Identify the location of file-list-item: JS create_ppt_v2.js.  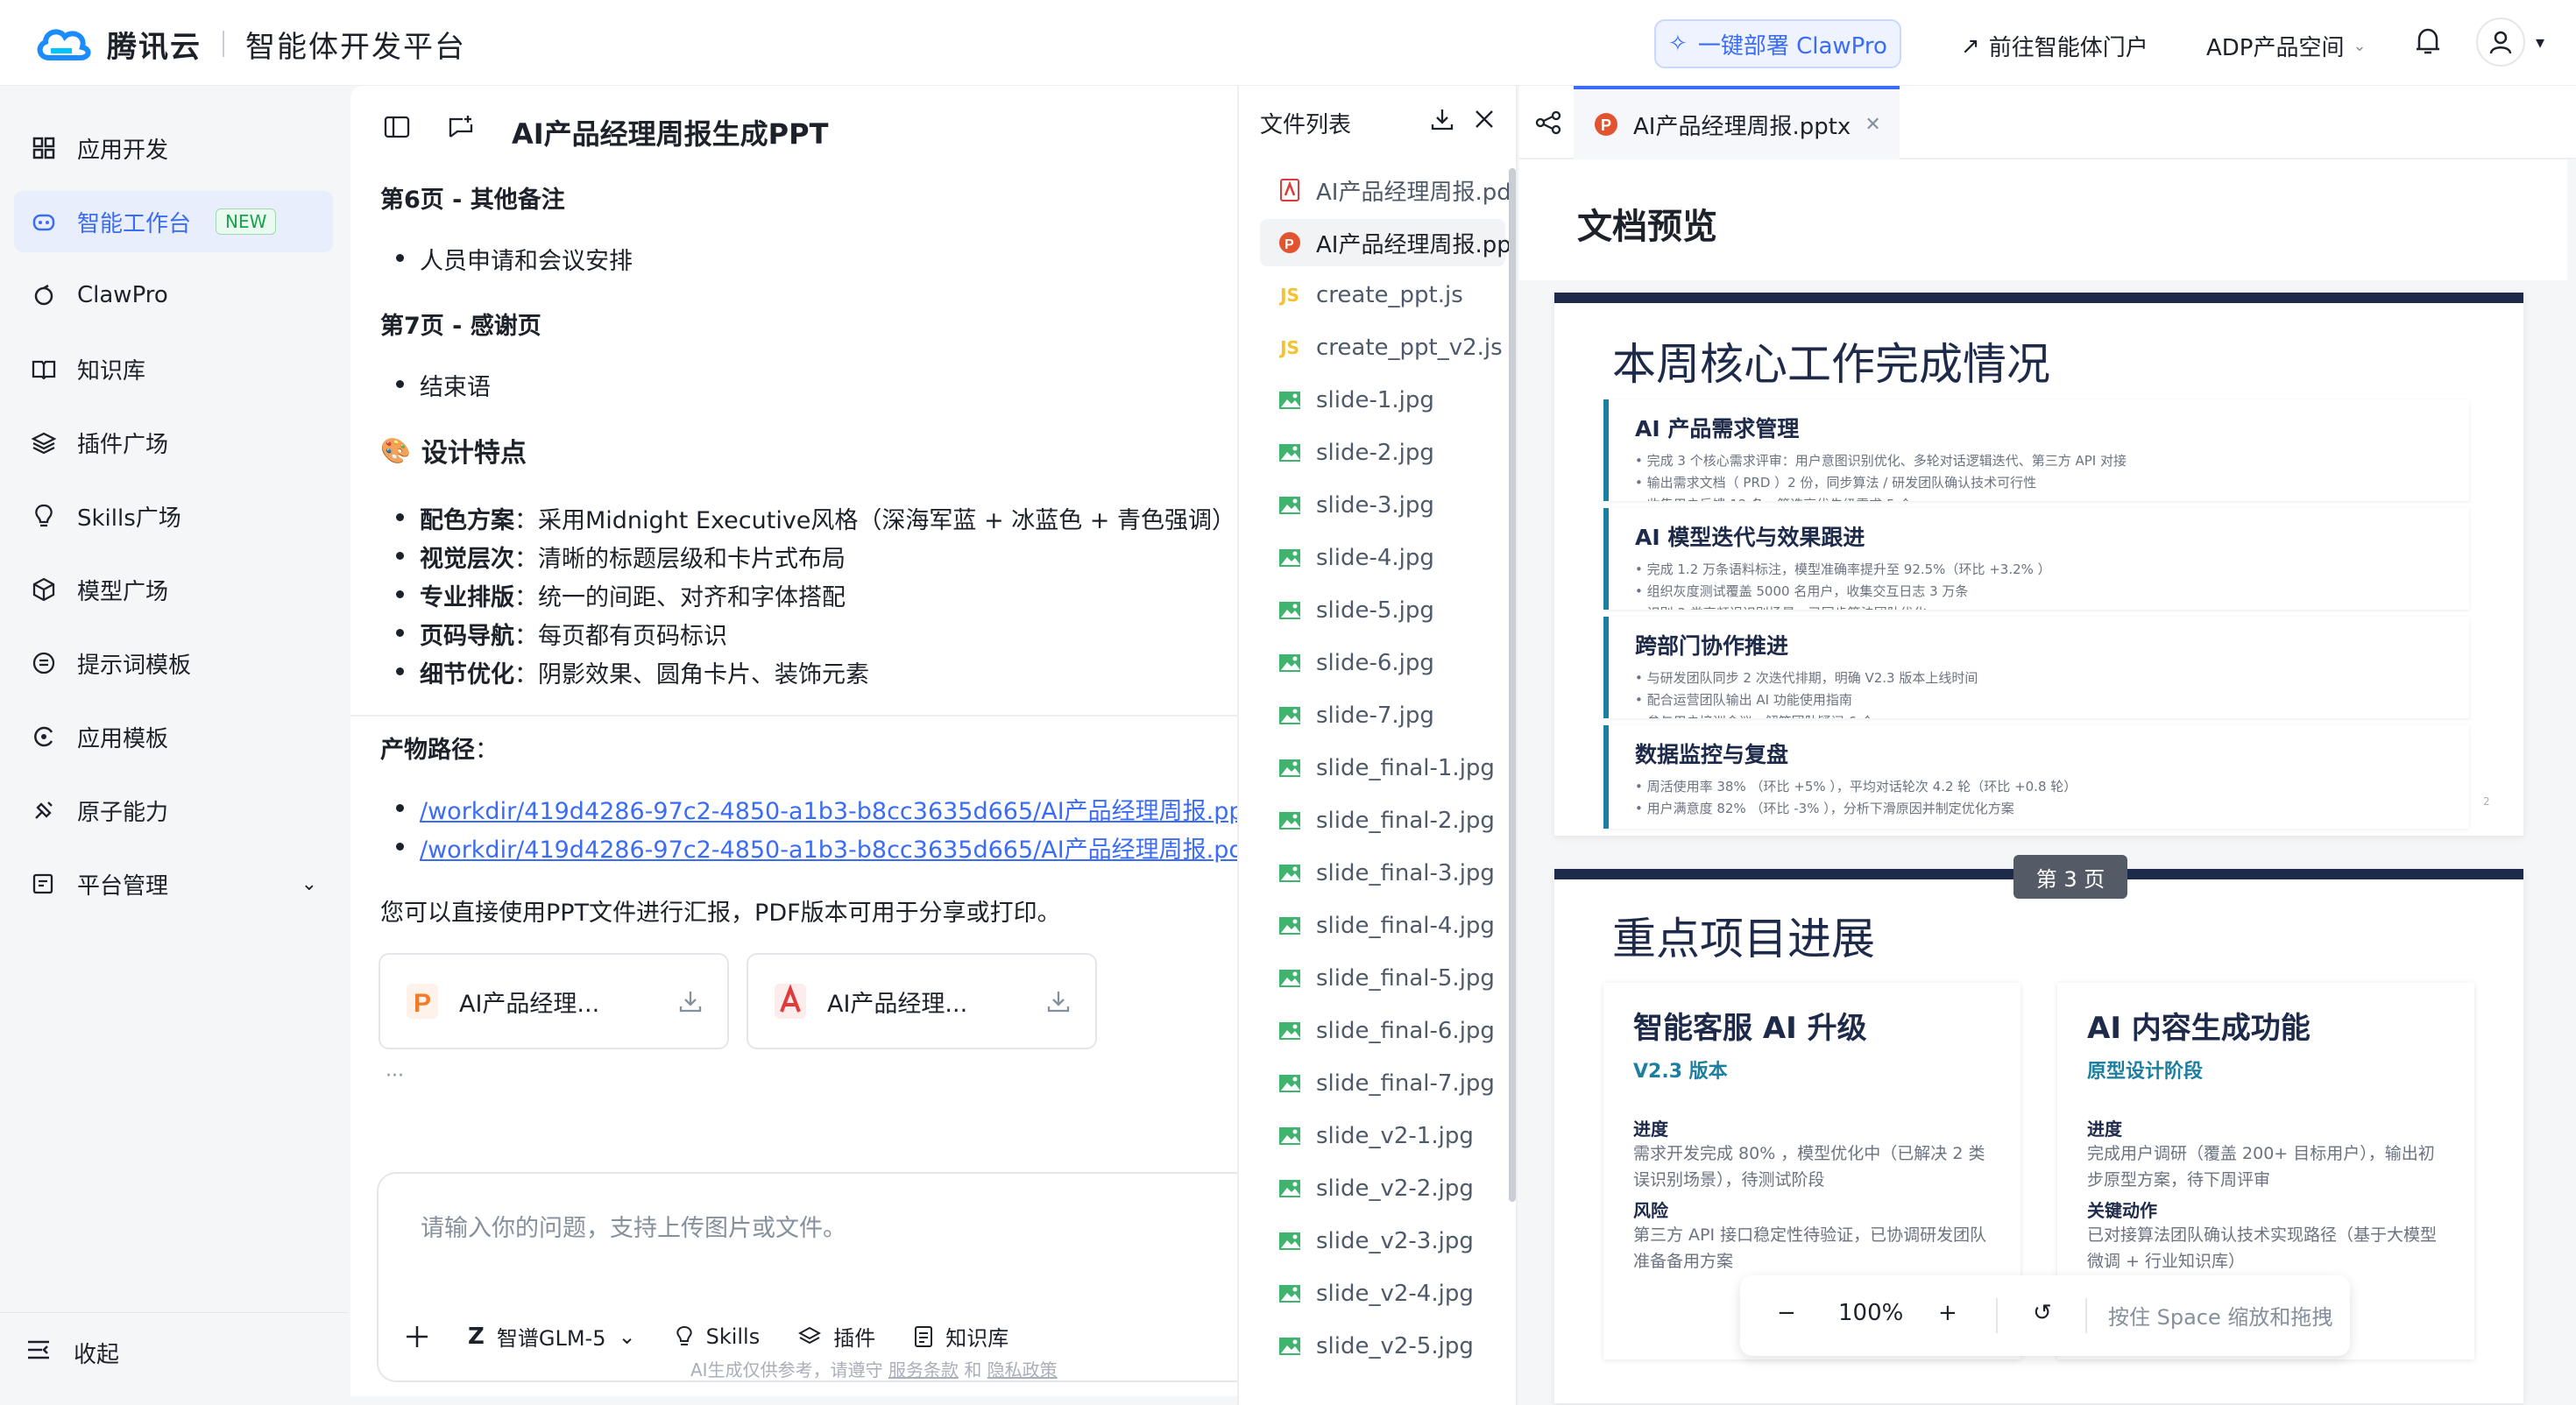
(1382, 347).